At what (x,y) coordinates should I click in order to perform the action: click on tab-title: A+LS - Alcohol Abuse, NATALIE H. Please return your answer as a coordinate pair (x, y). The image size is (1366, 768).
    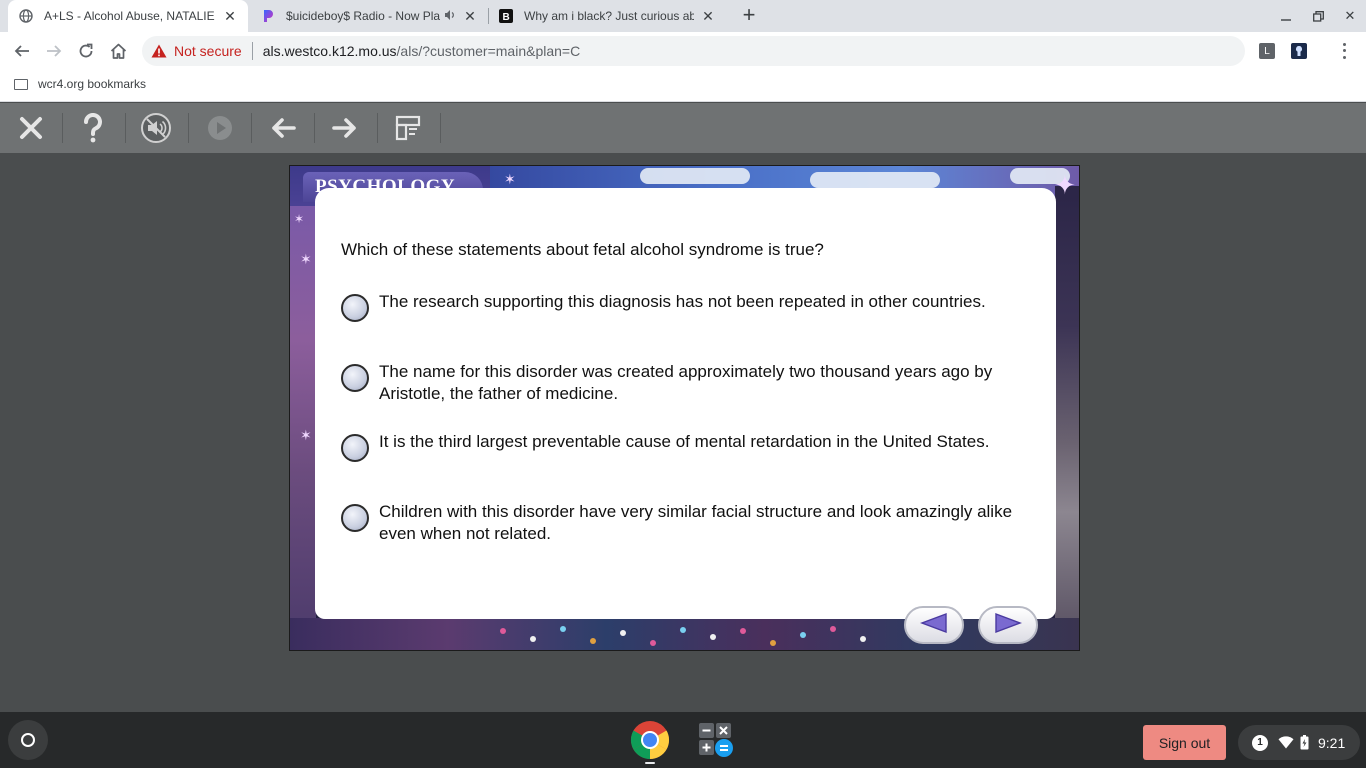
    Looking at the image, I should click on (130, 16).